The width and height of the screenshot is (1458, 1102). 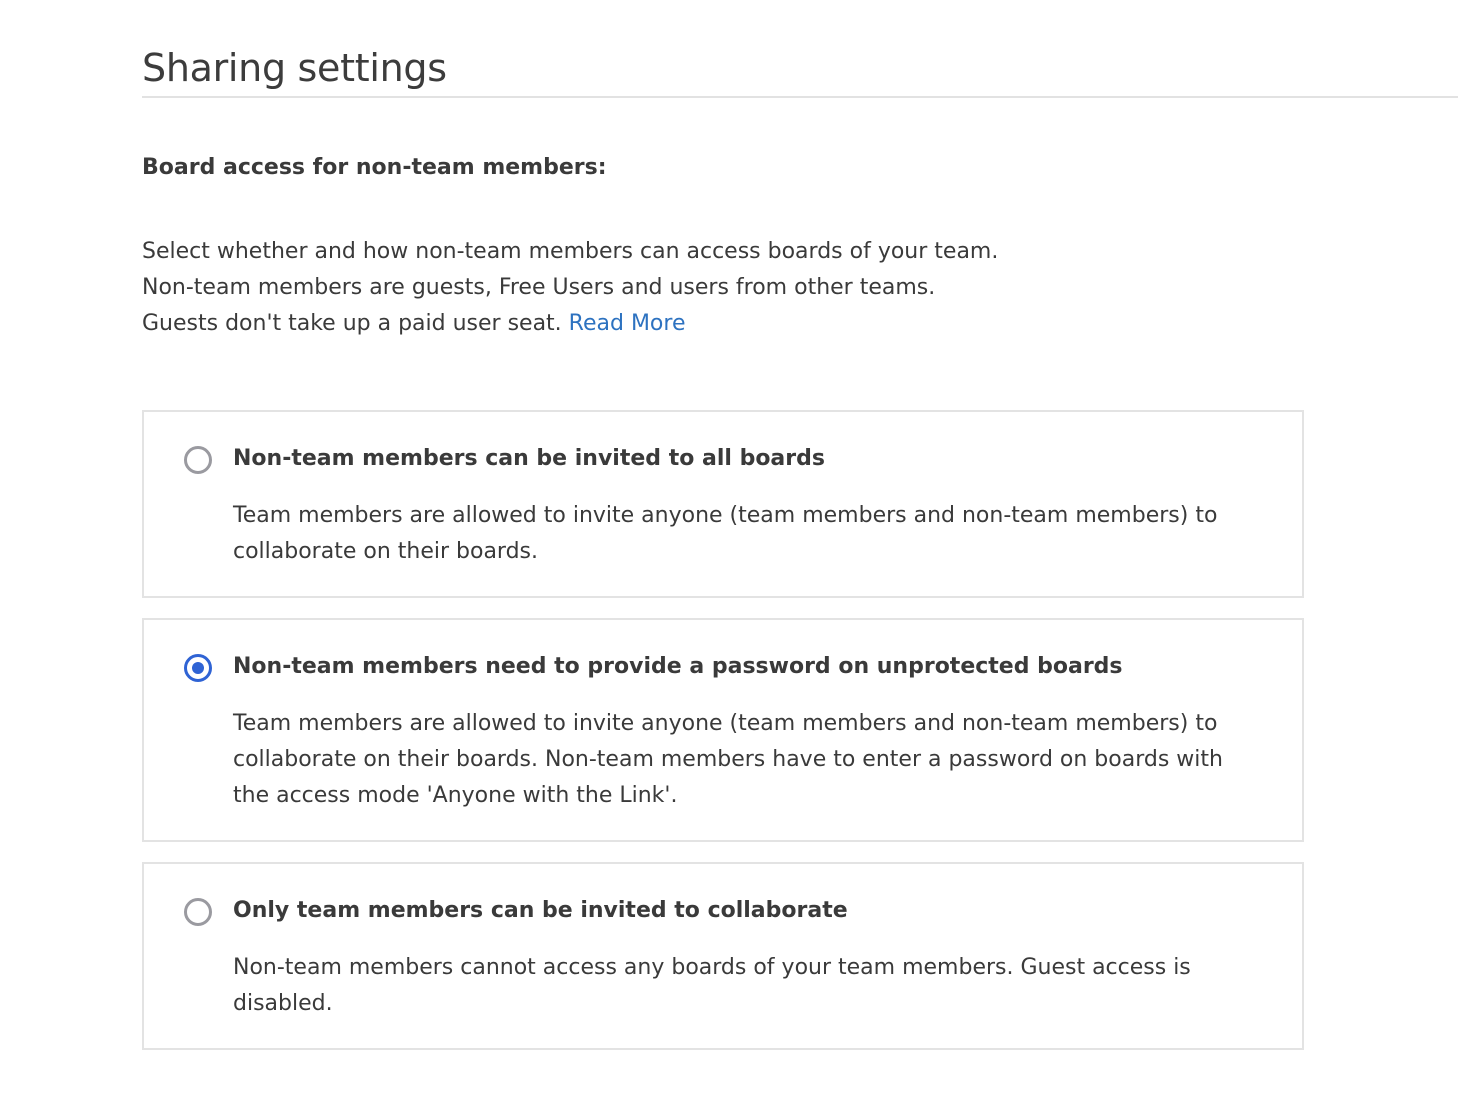 What do you see at coordinates (386, 551) in the screenshot?
I see `option-description-line: collaborate on their boards.` at bounding box center [386, 551].